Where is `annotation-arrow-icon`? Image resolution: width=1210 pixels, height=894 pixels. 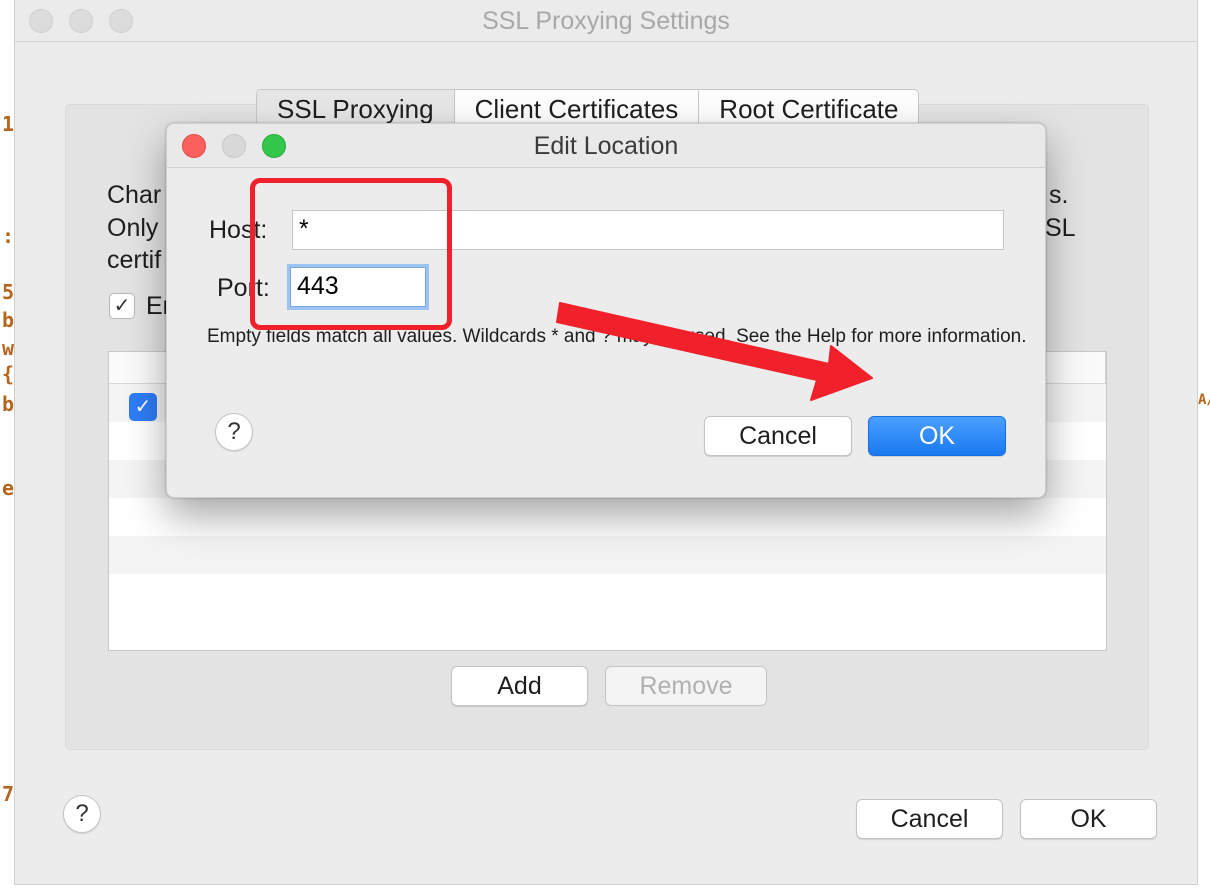
annotation-arrow-icon is located at coordinates (714, 351).